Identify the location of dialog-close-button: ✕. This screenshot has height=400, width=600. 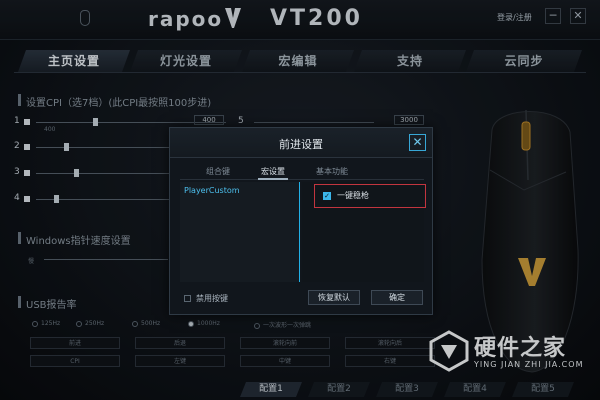
(417, 142).